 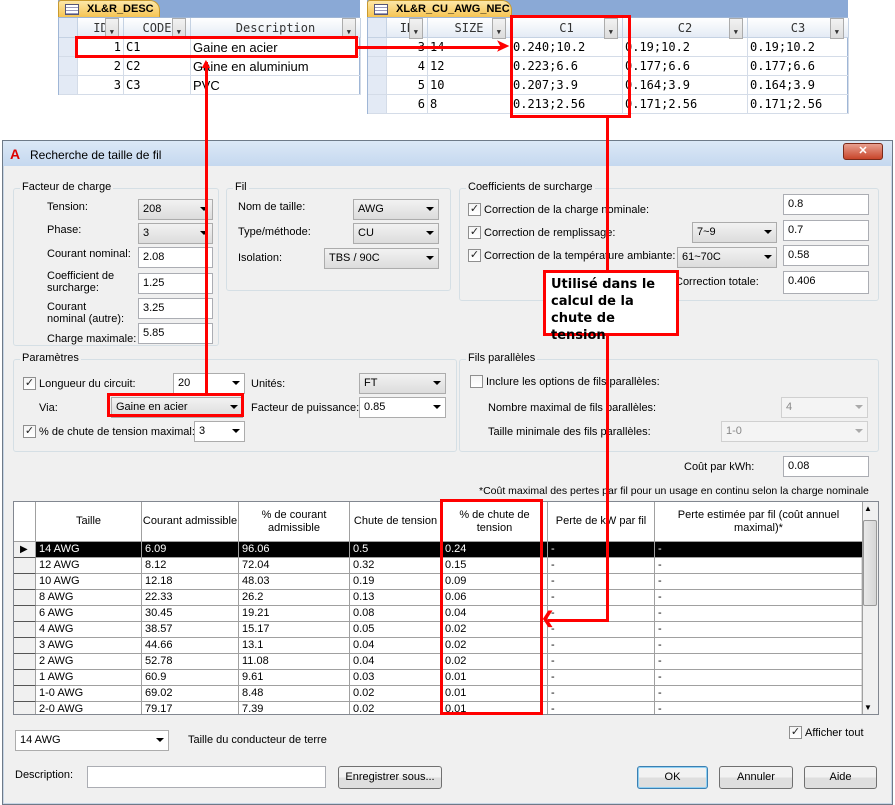 What do you see at coordinates (294, 646) in the screenshot?
I see `grid-cell: 13.1` at bounding box center [294, 646].